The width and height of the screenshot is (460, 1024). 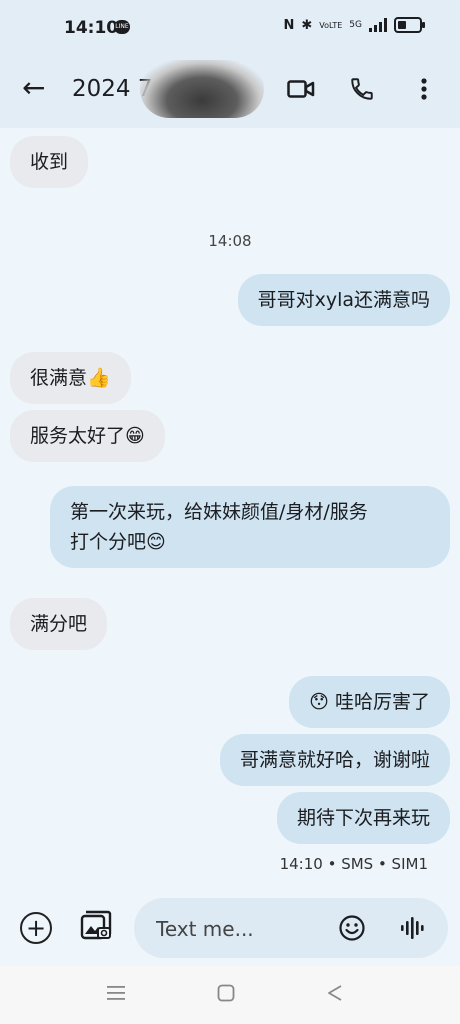 I want to click on gallery-icon, so click(x=96, y=928).